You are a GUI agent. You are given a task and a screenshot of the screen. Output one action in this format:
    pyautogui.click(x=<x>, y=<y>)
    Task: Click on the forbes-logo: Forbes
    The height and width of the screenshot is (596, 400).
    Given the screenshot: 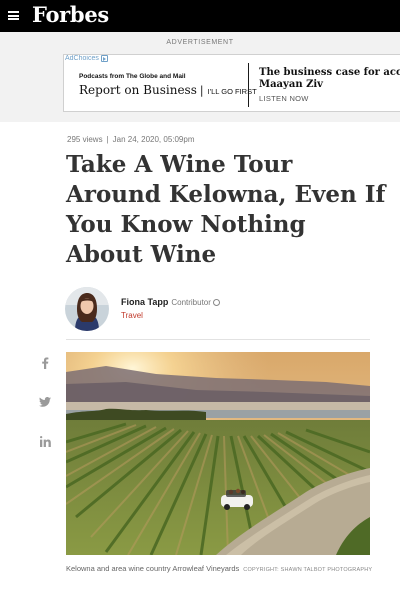 What is the action you would take?
    pyautogui.click(x=70, y=14)
    